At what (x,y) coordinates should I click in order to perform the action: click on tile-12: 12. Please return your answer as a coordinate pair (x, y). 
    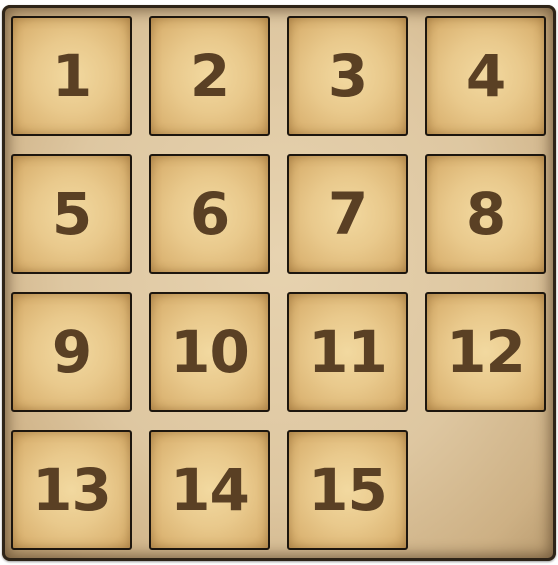
    Looking at the image, I should click on (485, 352).